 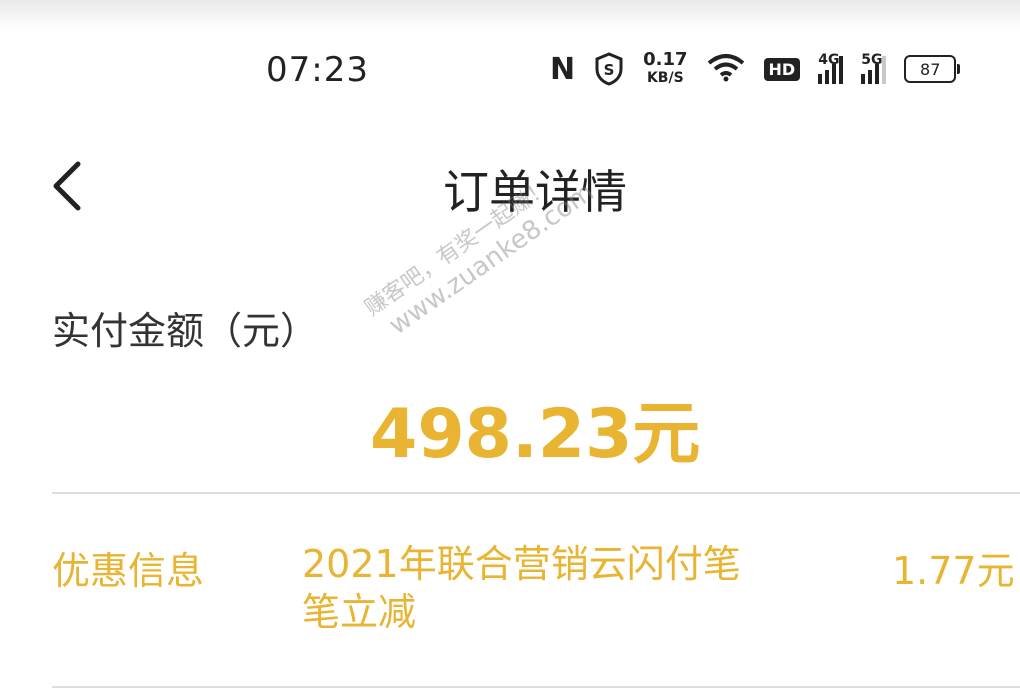 I want to click on net-speed: 0.17 KB/S, so click(x=665, y=69).